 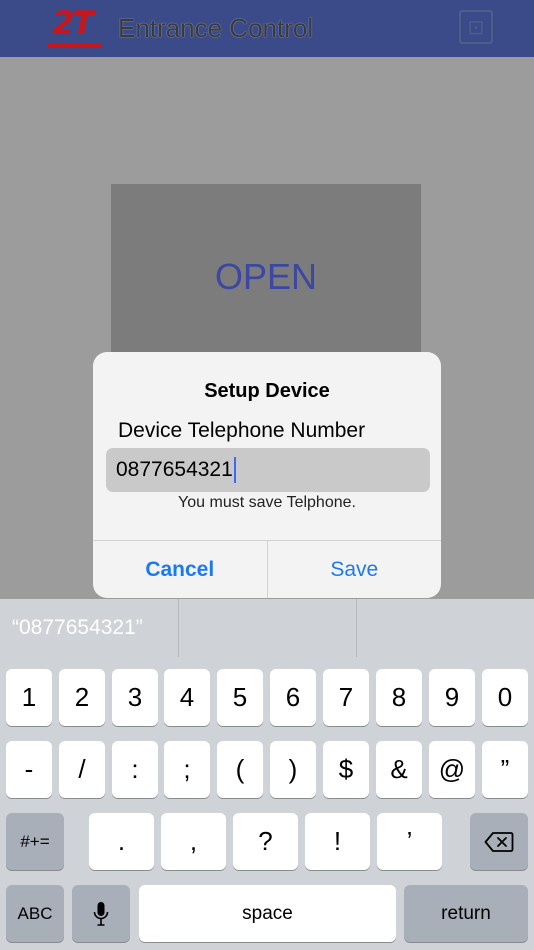 I want to click on key-close-paren: ), so click(x=293, y=769).